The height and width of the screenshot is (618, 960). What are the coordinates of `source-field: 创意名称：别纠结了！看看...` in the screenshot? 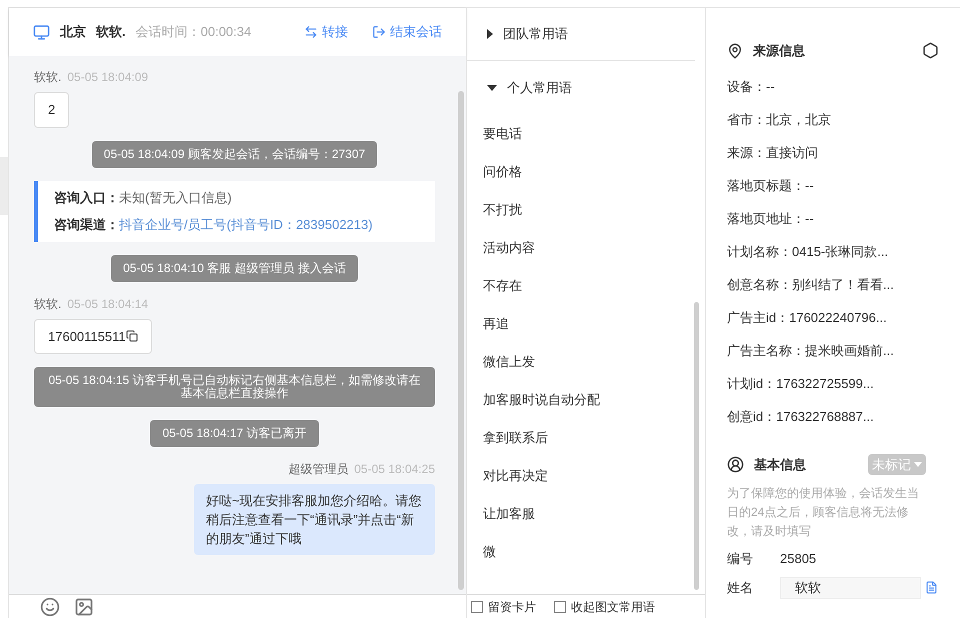 It's located at (833, 285).